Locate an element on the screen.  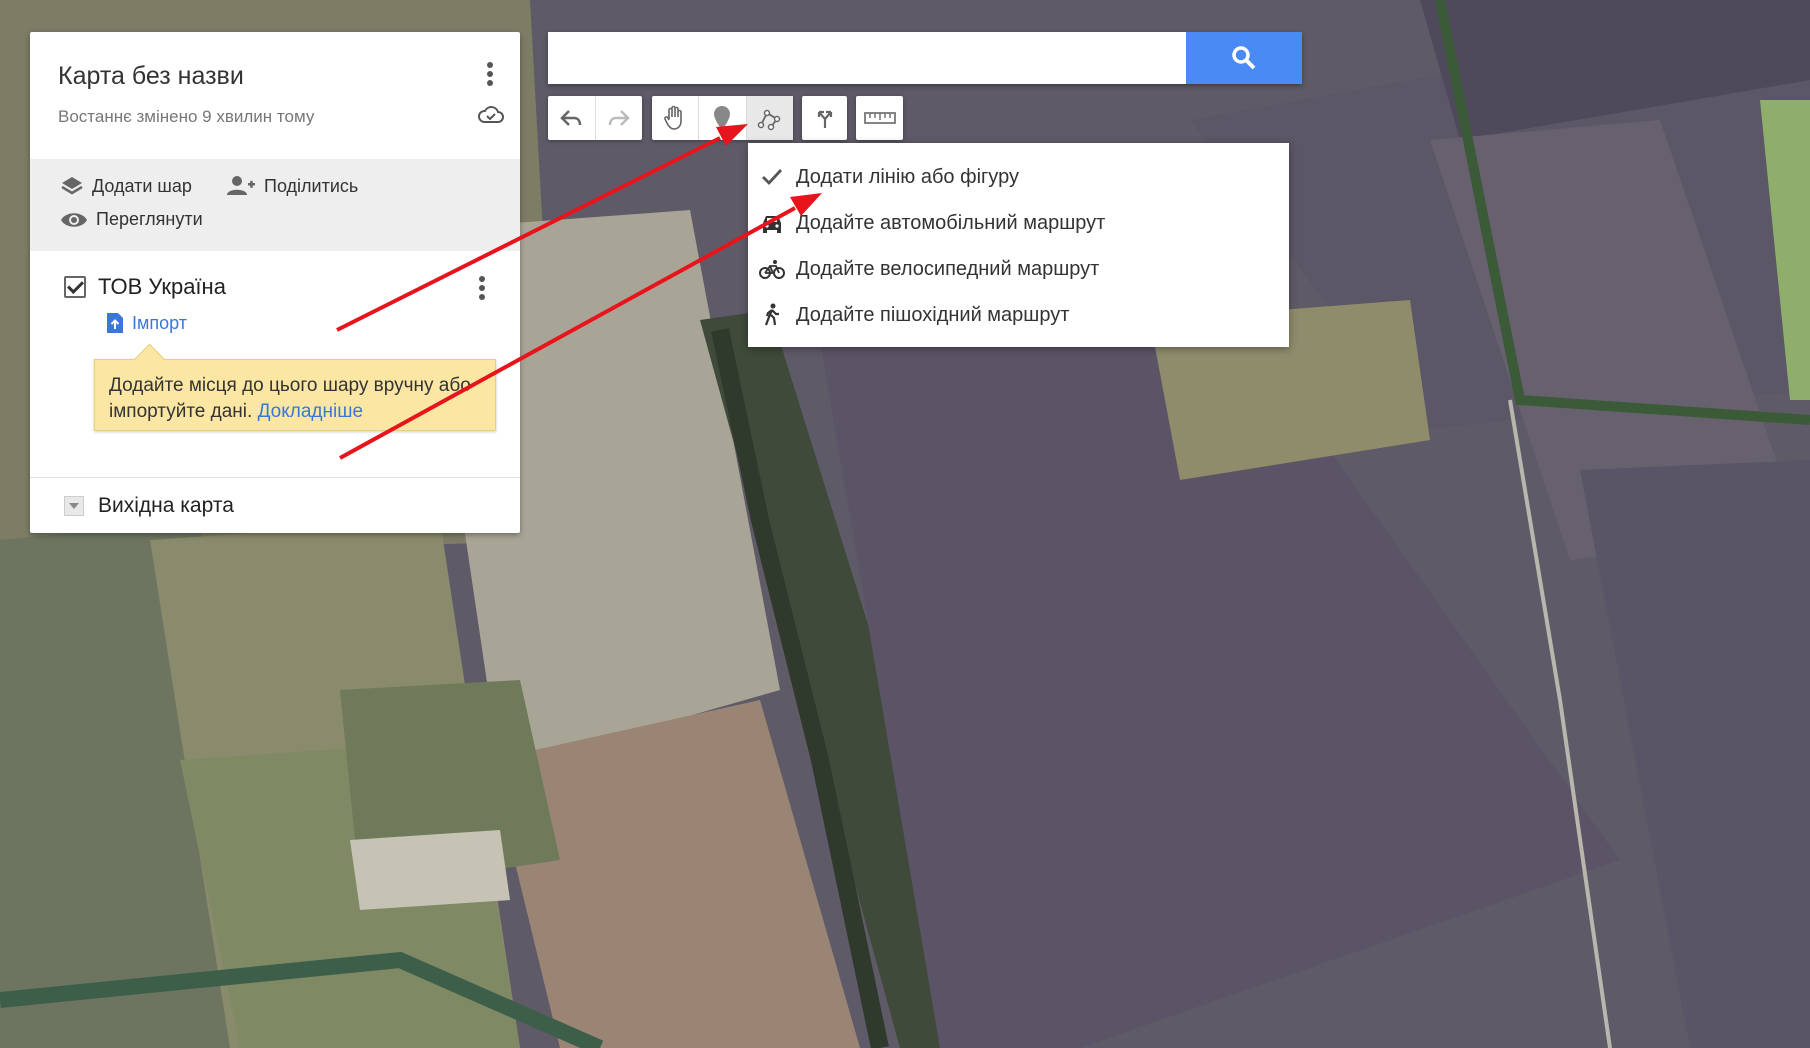
map-actions-bar: Додати шар Поділитись Переглянути is located at coordinates (275, 205).